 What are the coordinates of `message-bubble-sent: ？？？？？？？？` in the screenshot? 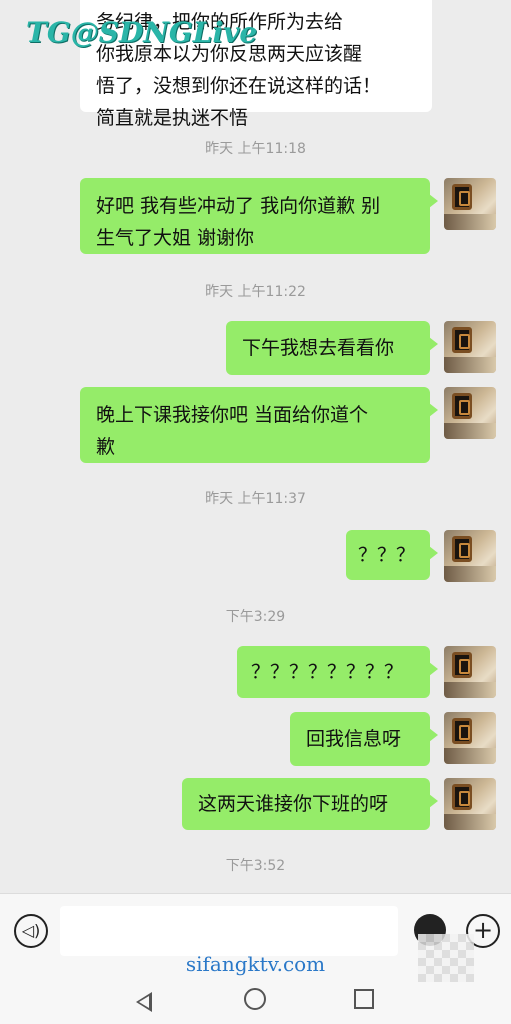 It's located at (337, 672).